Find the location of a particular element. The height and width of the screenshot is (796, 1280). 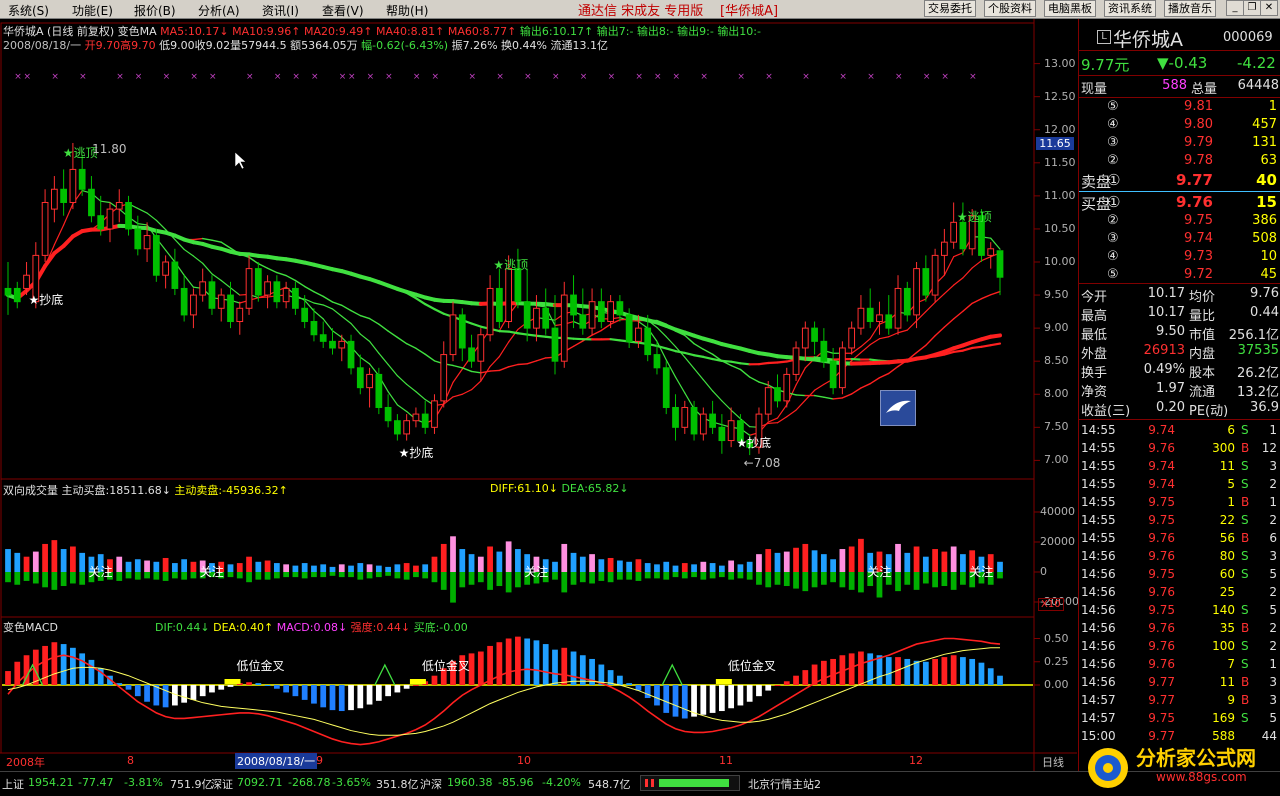

hs-label: 沪深 is located at coordinates (431, 784).